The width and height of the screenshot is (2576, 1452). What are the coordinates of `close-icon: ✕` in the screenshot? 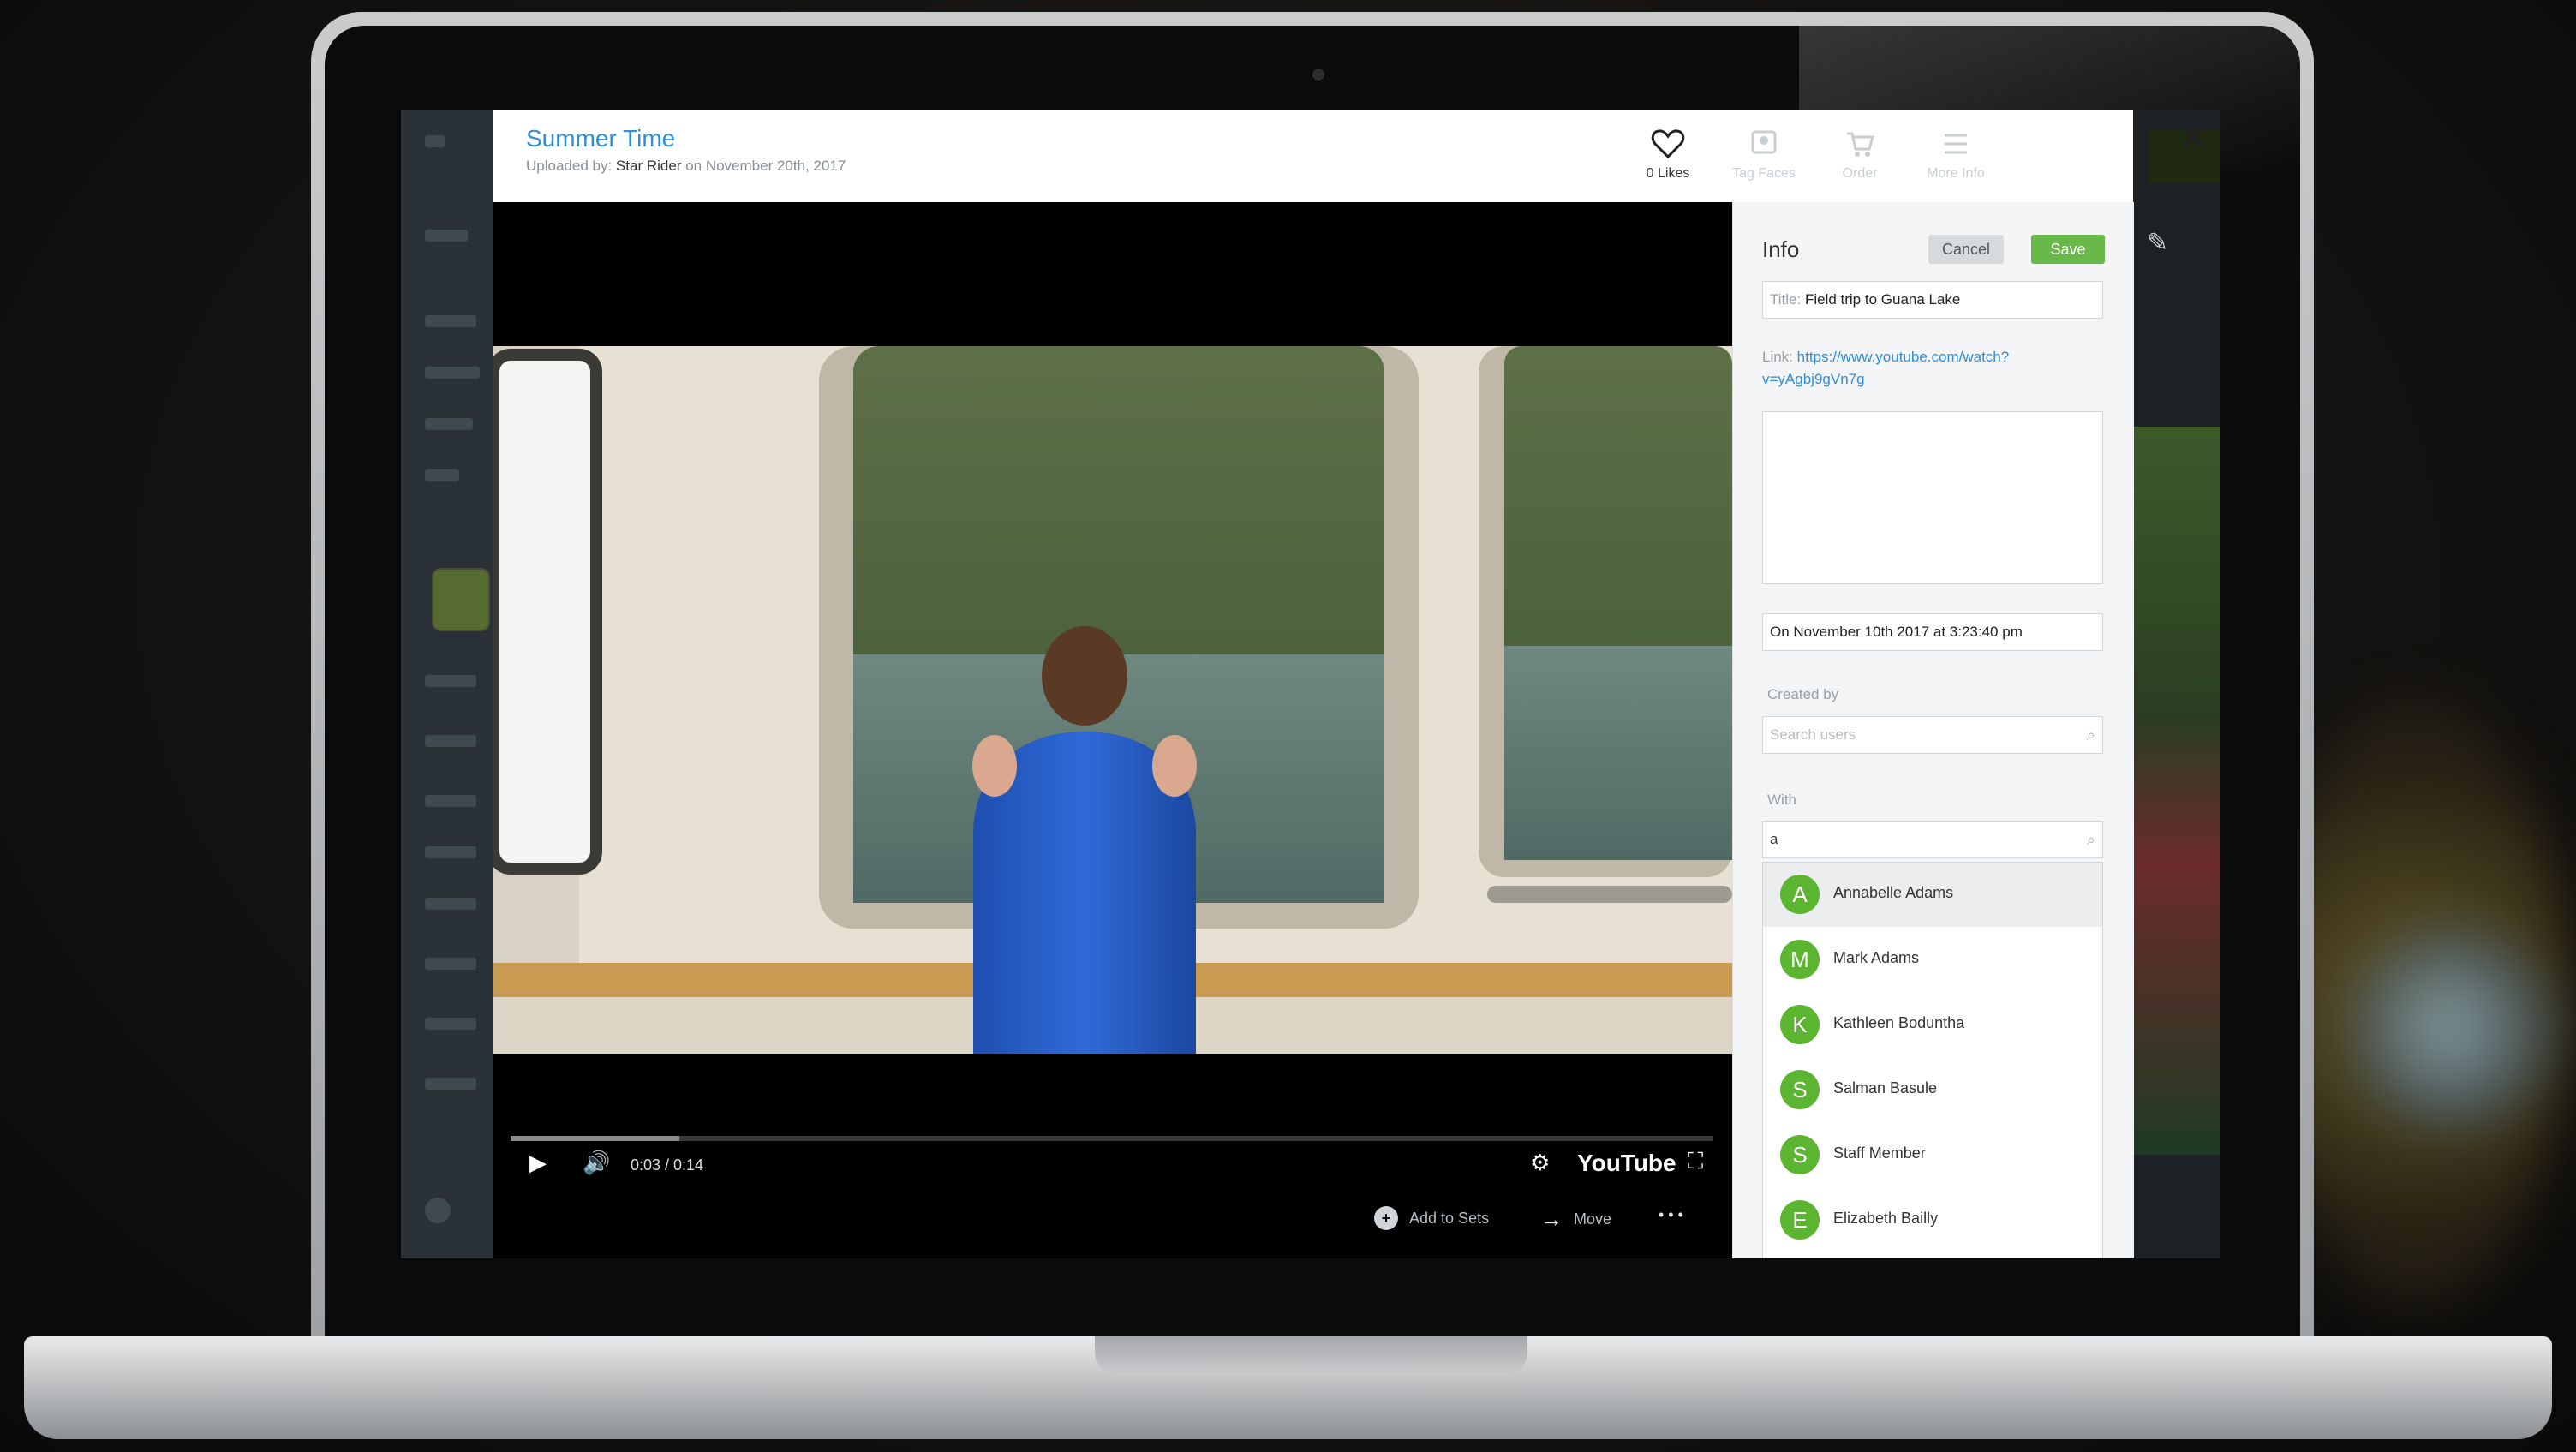 It's located at (2193, 138).